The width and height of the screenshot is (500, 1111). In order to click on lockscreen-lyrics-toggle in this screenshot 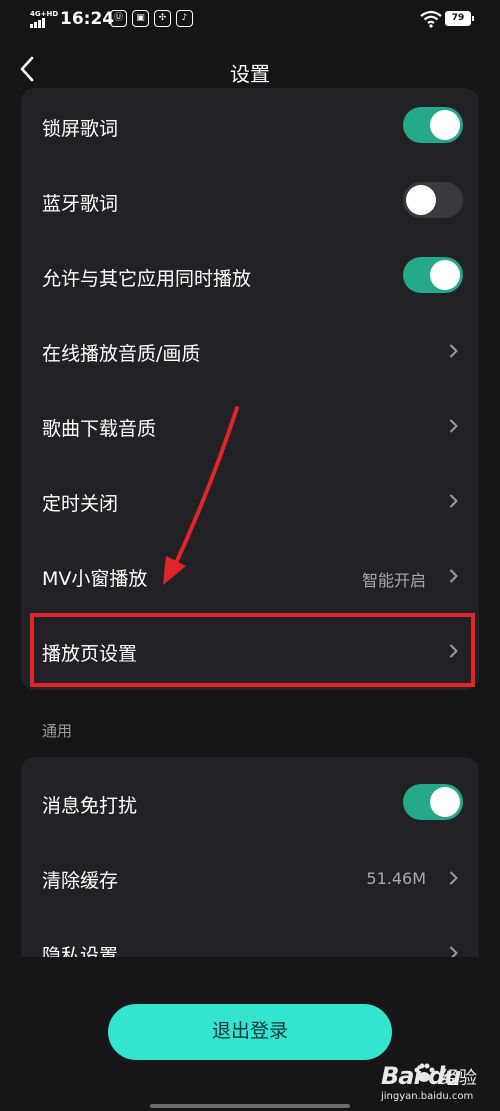, I will do `click(433, 125)`.